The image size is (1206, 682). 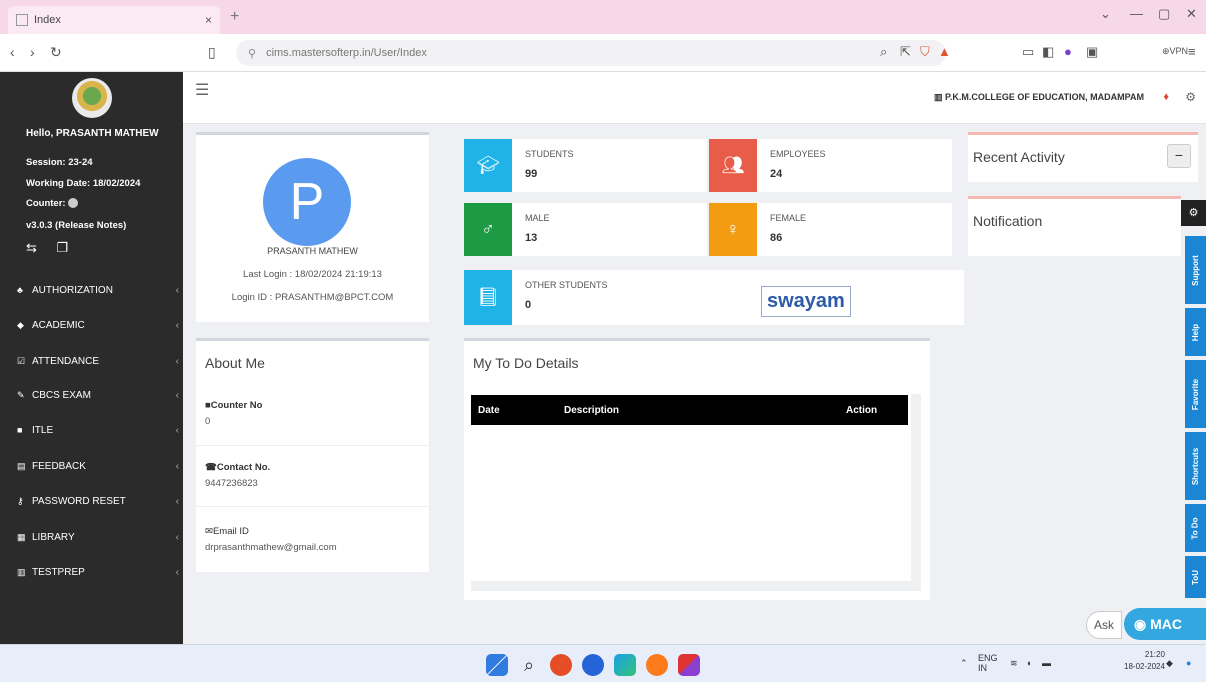 I want to click on tab-close-icon: ×, so click(x=208, y=20).